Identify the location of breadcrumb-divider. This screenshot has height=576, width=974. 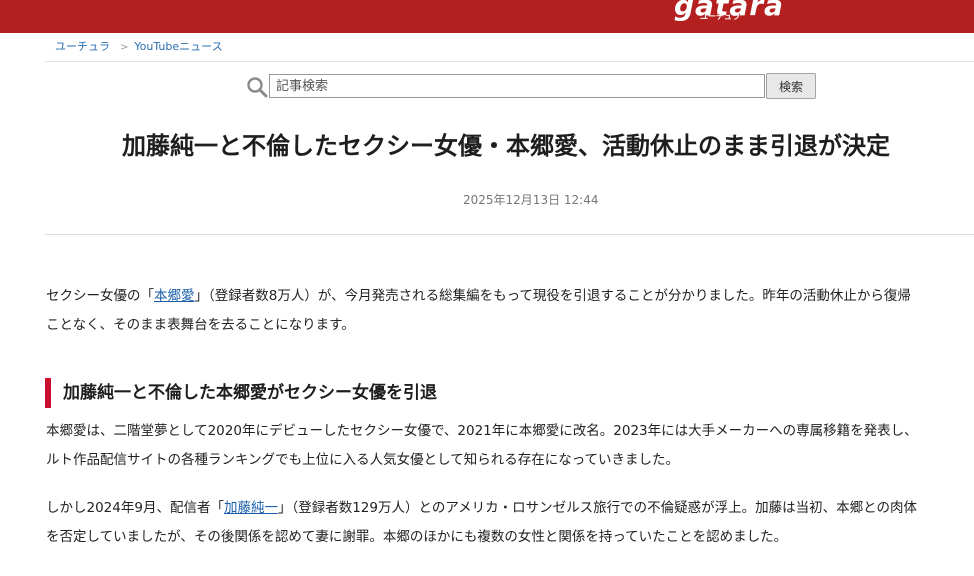
(509, 61).